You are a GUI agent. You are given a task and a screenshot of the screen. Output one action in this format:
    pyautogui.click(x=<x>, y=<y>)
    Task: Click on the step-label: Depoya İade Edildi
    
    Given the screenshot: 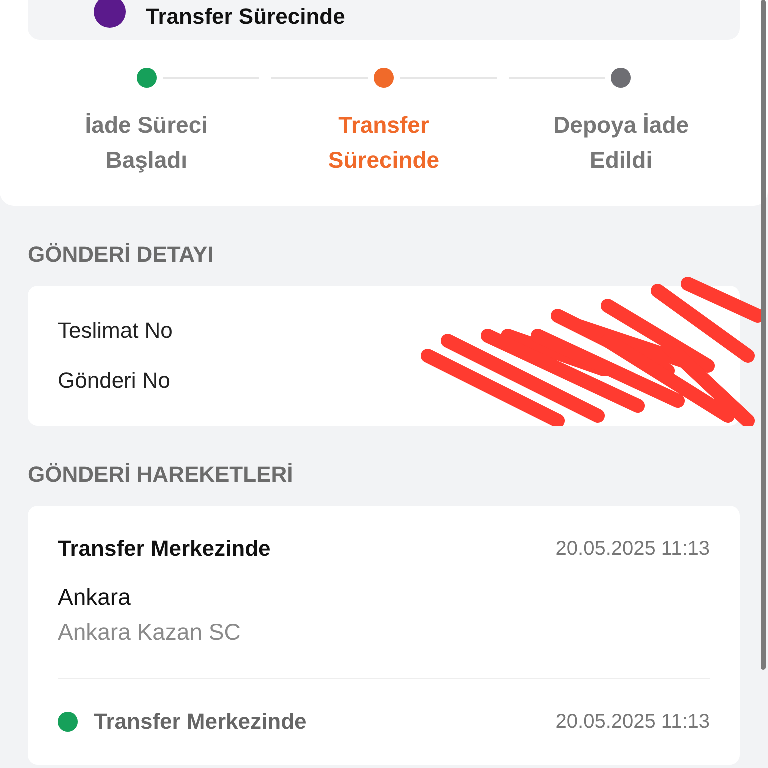 What is the action you would take?
    pyautogui.click(x=621, y=143)
    